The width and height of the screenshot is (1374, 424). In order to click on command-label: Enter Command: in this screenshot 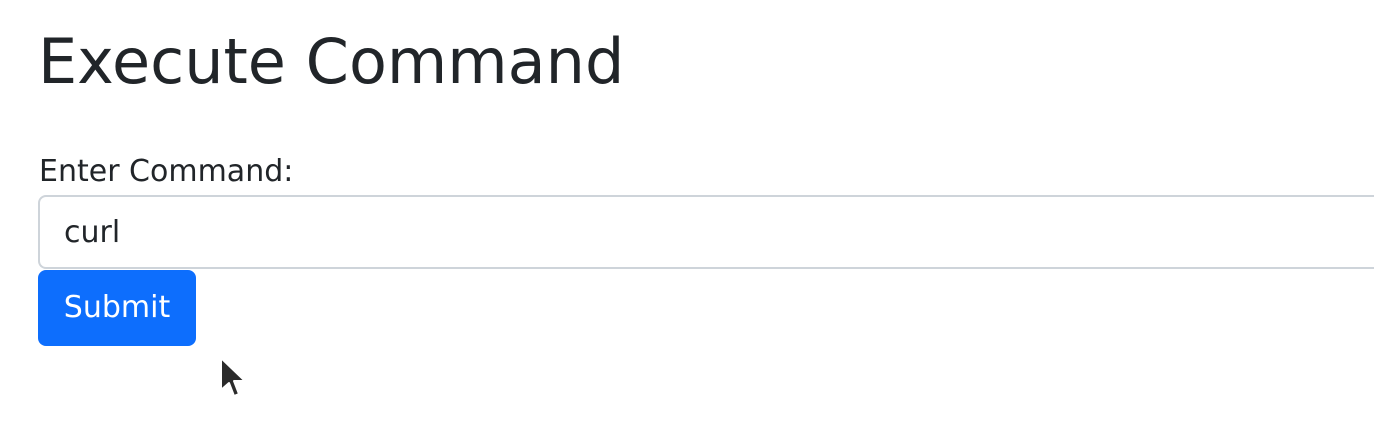, I will do `click(166, 171)`.